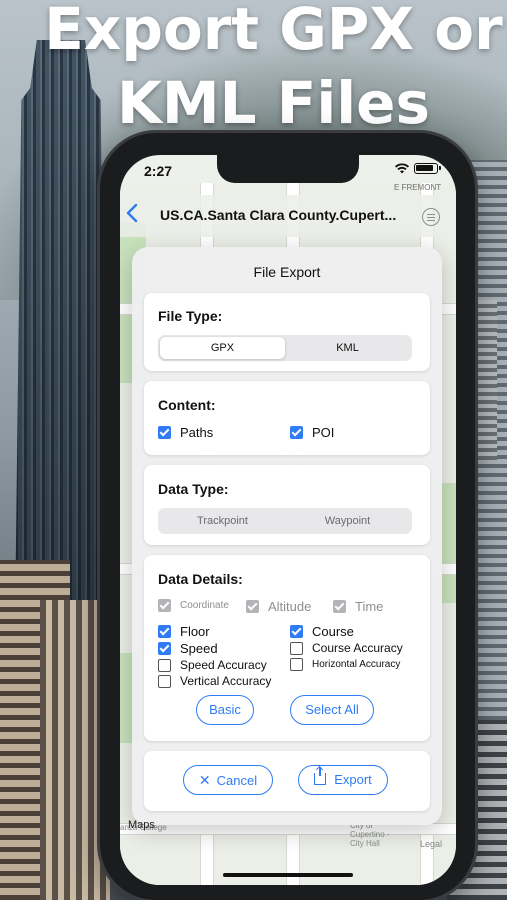 This screenshot has width=507, height=900. What do you see at coordinates (365, 843) in the screenshot?
I see `map-label-part: City Hall` at bounding box center [365, 843].